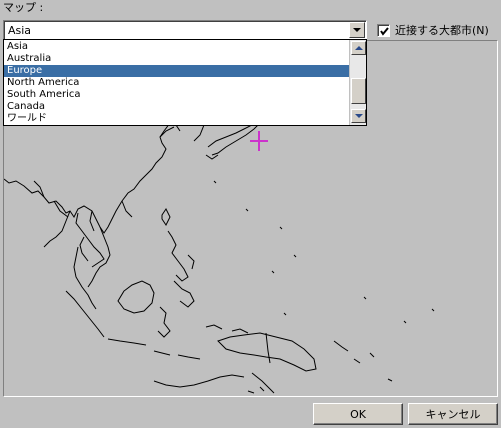  Describe the element at coordinates (177, 107) in the screenshot. I see `dropdown-item-canada: Canada` at that location.